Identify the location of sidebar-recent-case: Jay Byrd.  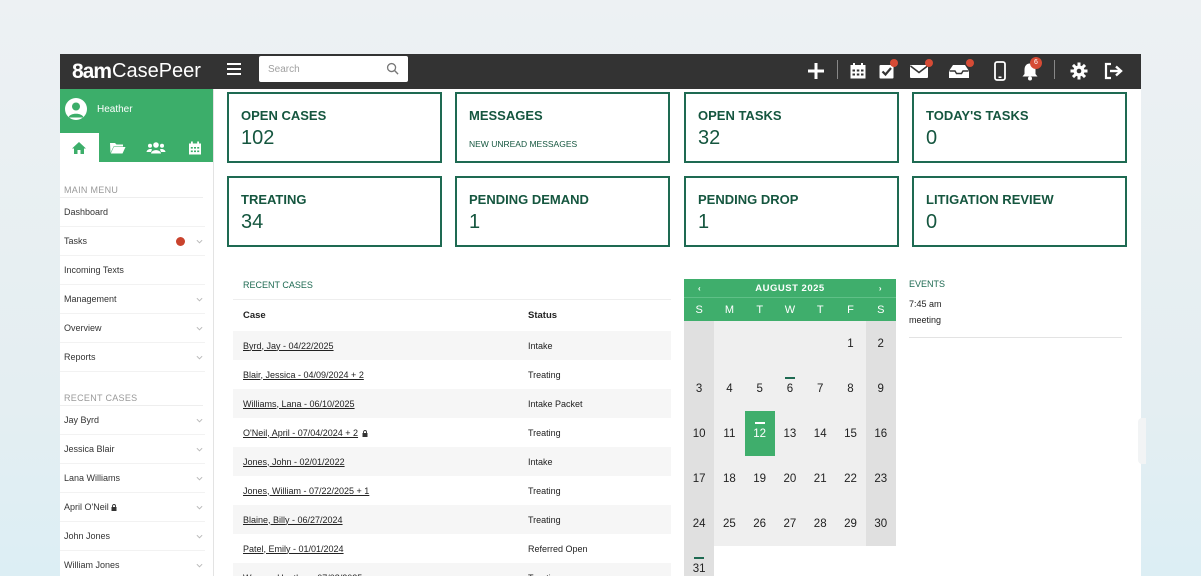
(132, 420).